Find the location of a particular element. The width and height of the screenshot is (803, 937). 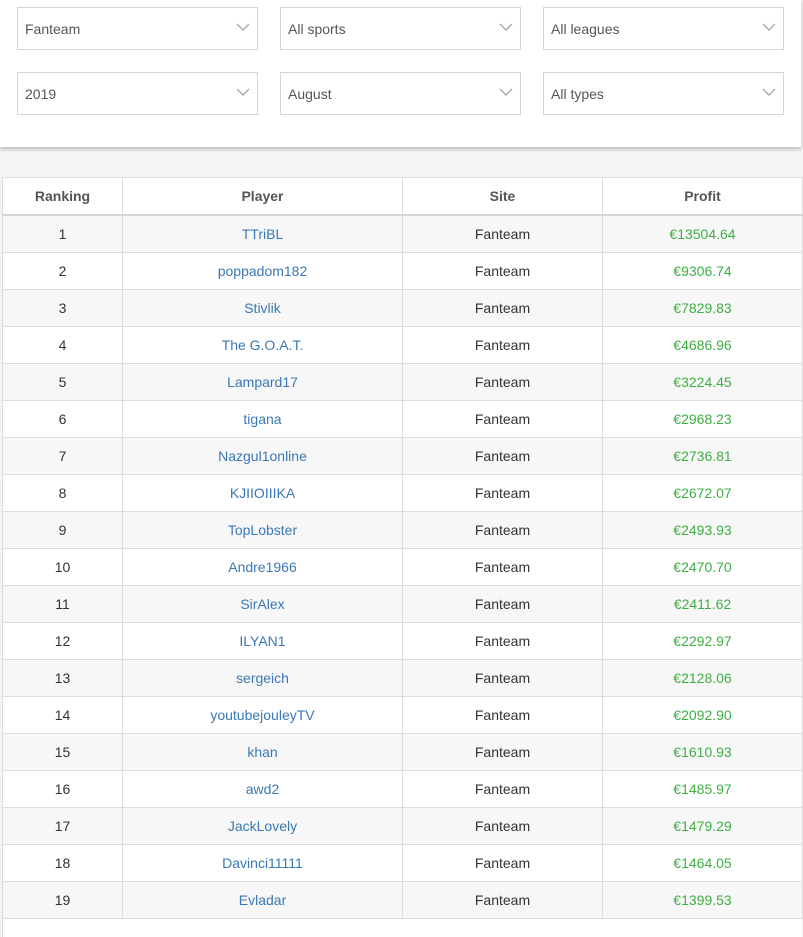

table-row: 19 Evladar Fanteam €1399.53 is located at coordinates (402, 900).